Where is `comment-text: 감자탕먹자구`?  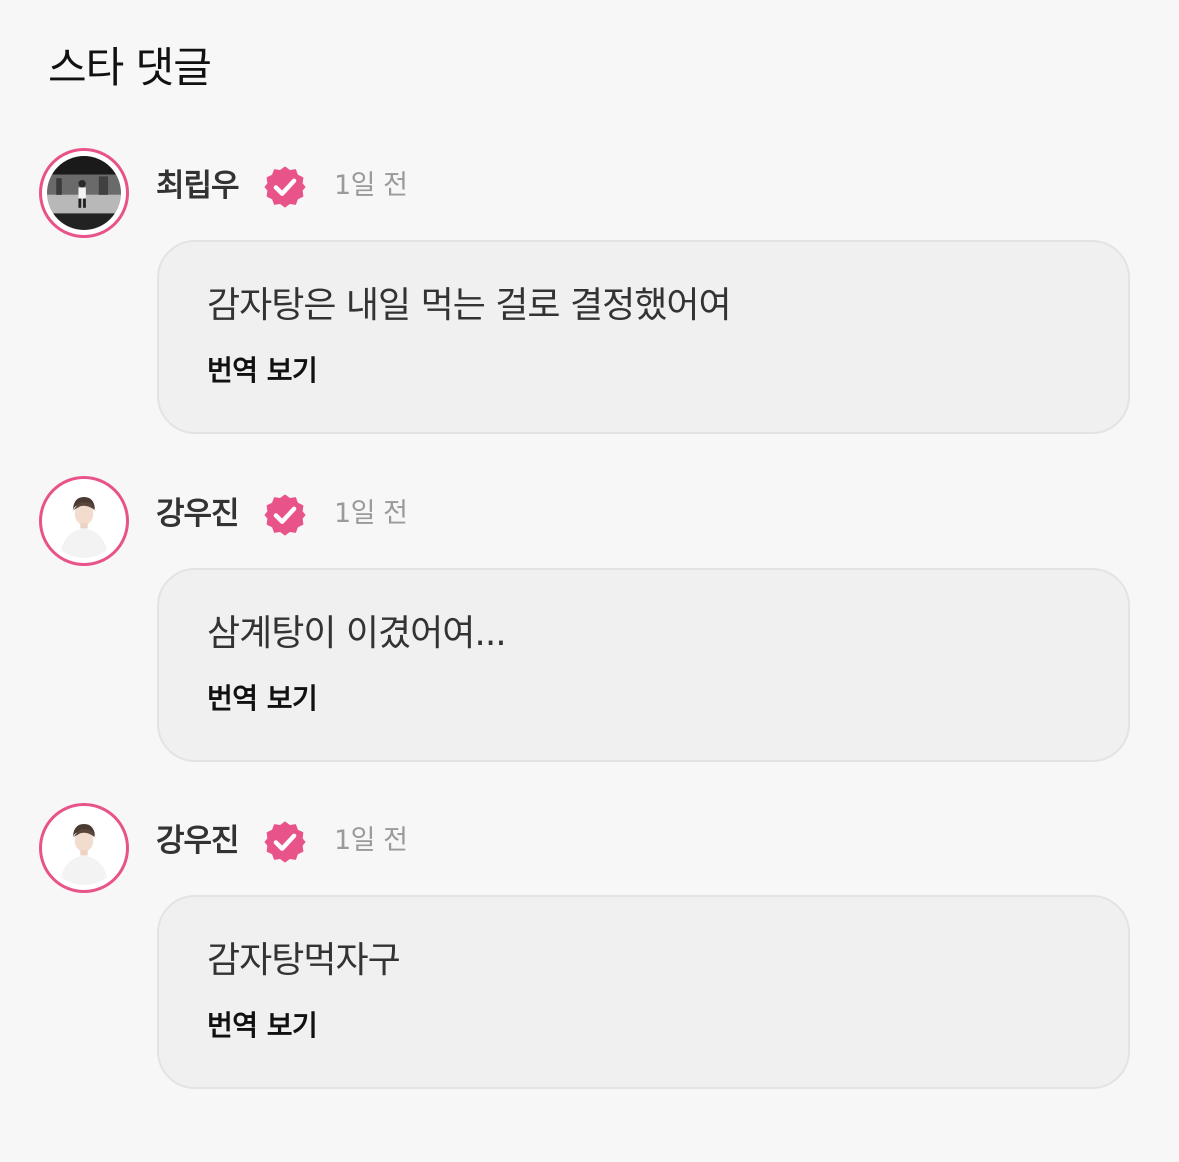
comment-text: 감자탕먹자구 is located at coordinates (304, 960).